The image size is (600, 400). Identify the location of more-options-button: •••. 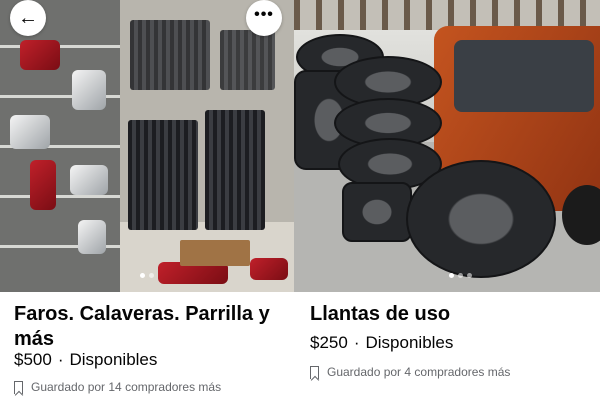
(264, 18).